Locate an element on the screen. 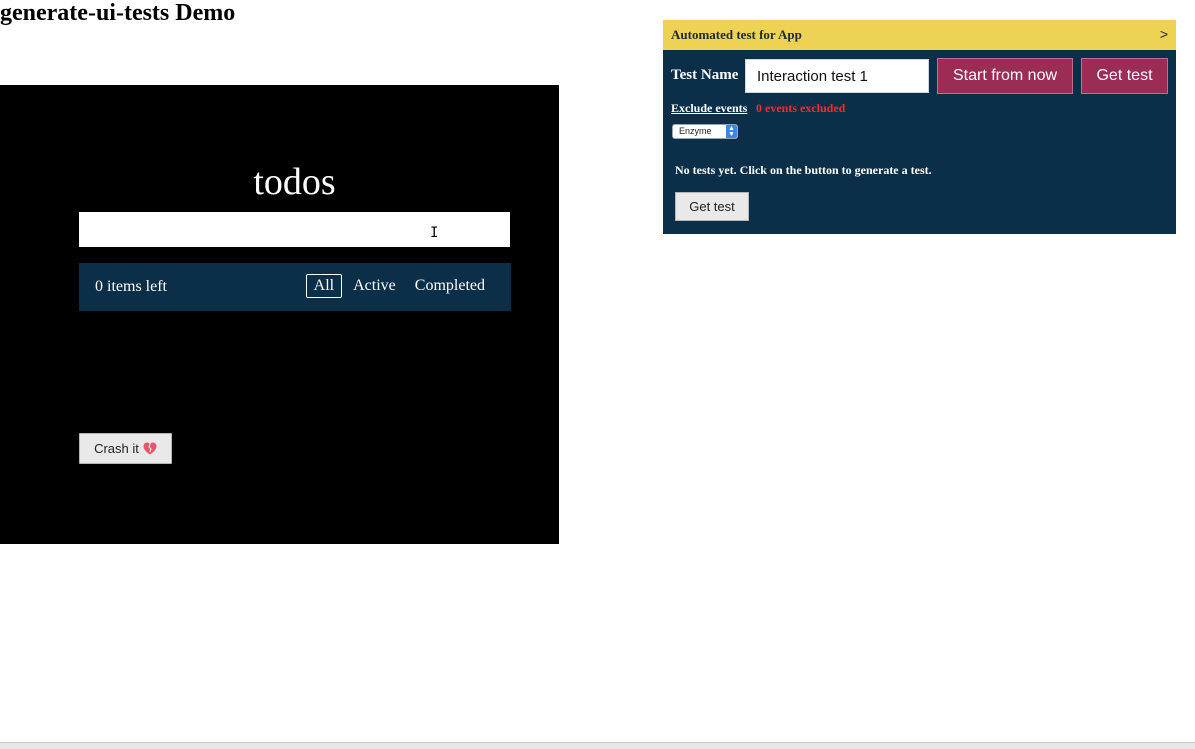  new-todo-input is located at coordinates (294, 229).